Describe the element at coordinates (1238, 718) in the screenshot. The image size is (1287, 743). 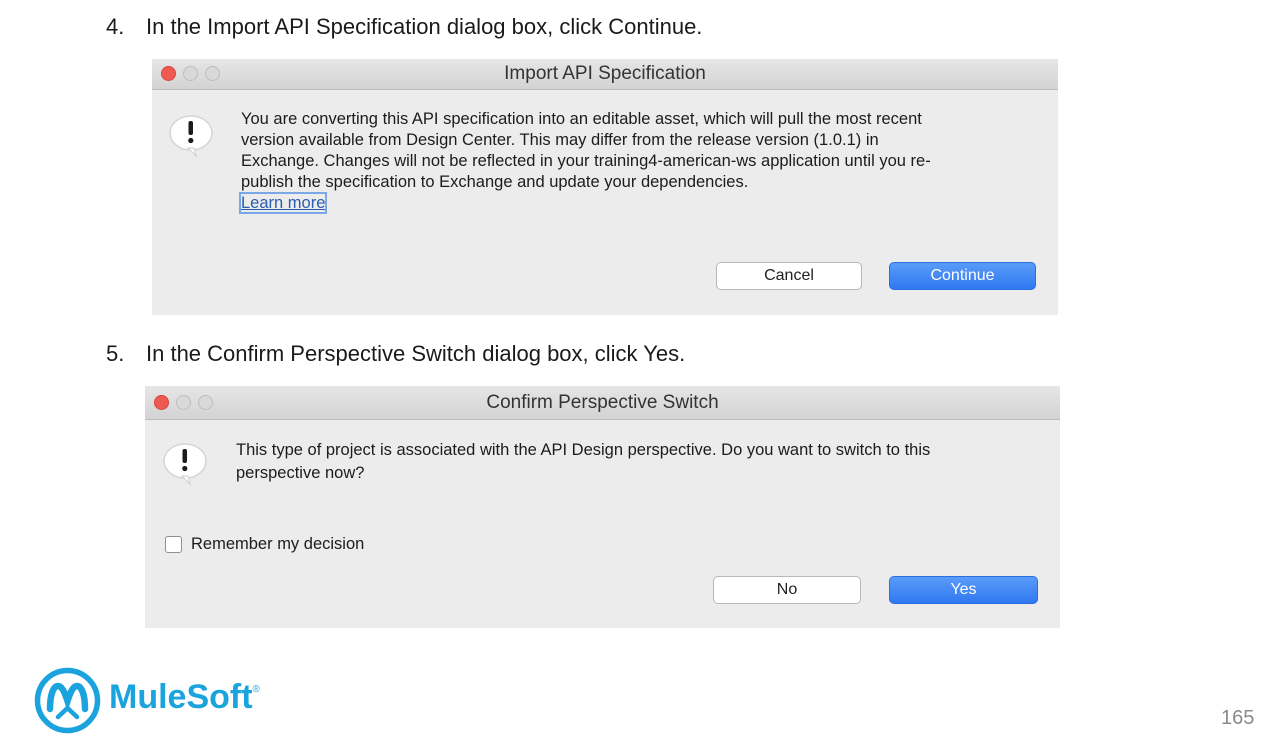
I see `page-number: 165` at that location.